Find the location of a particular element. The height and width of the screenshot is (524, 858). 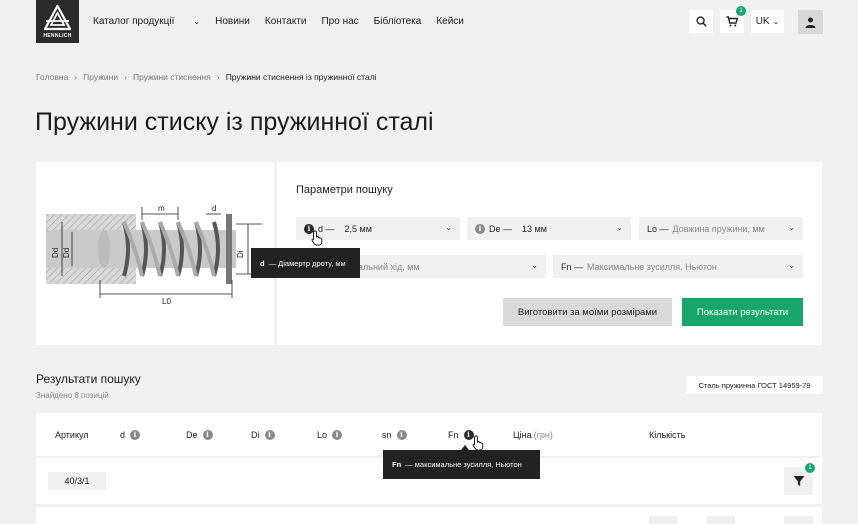

breadcrumb-compression-springs: Пружини стиснення is located at coordinates (172, 77).